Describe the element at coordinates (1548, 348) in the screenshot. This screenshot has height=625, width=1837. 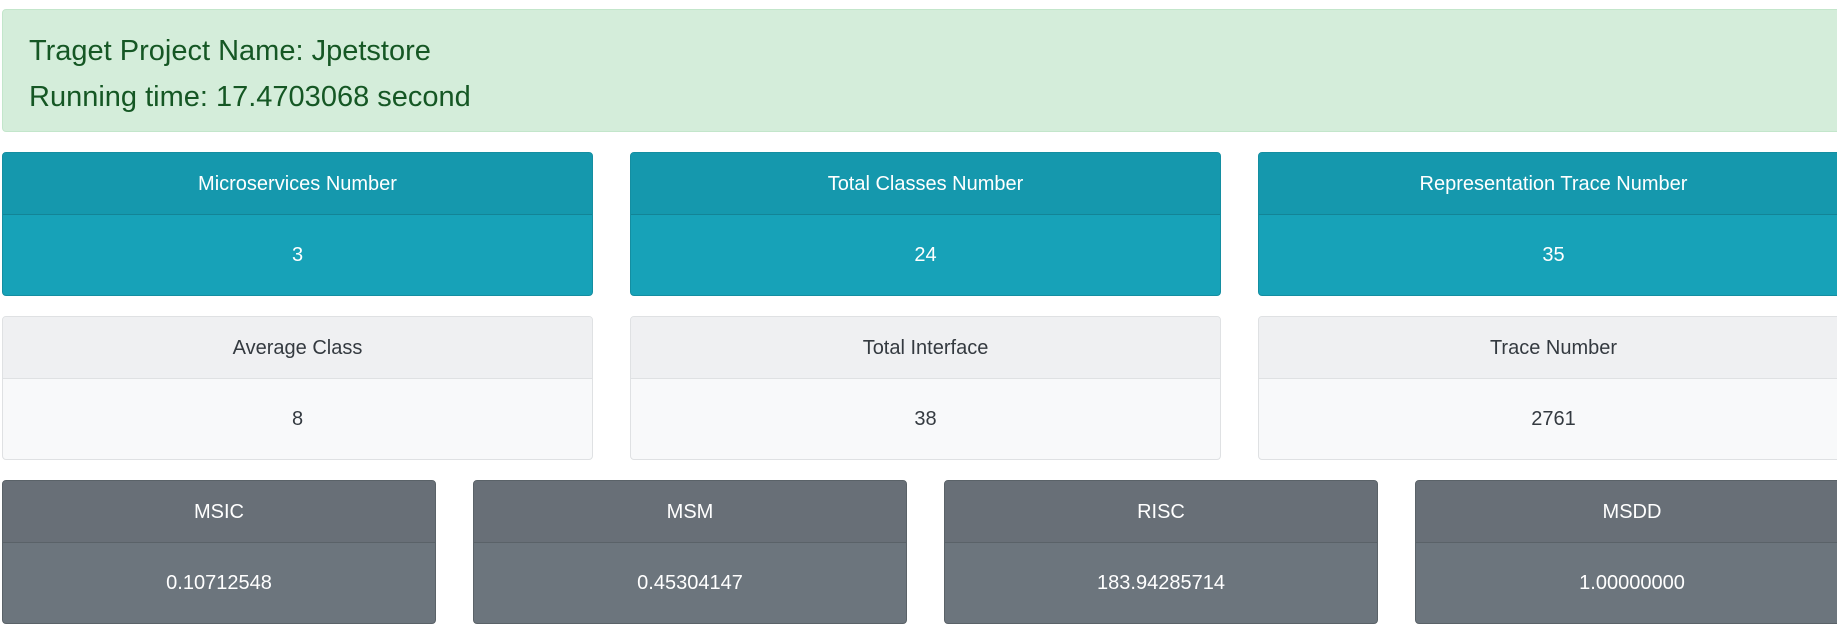
I see `card-header: Trace Number` at that location.